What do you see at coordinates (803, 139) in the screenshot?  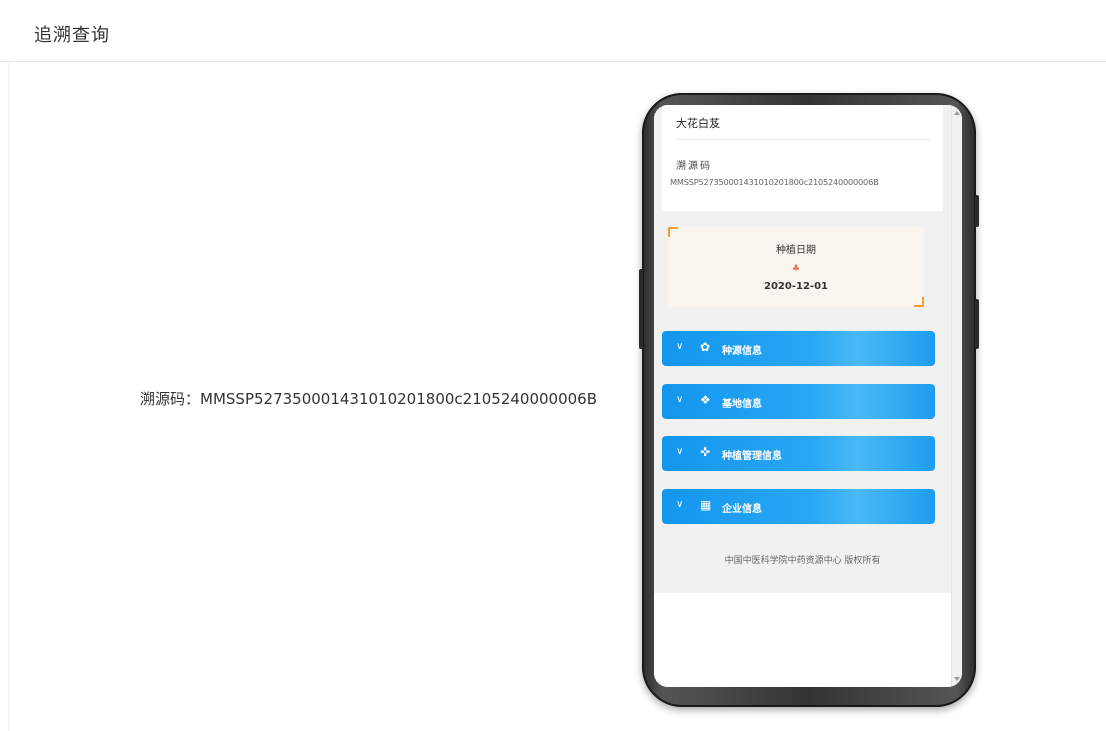 I see `card-divider` at bounding box center [803, 139].